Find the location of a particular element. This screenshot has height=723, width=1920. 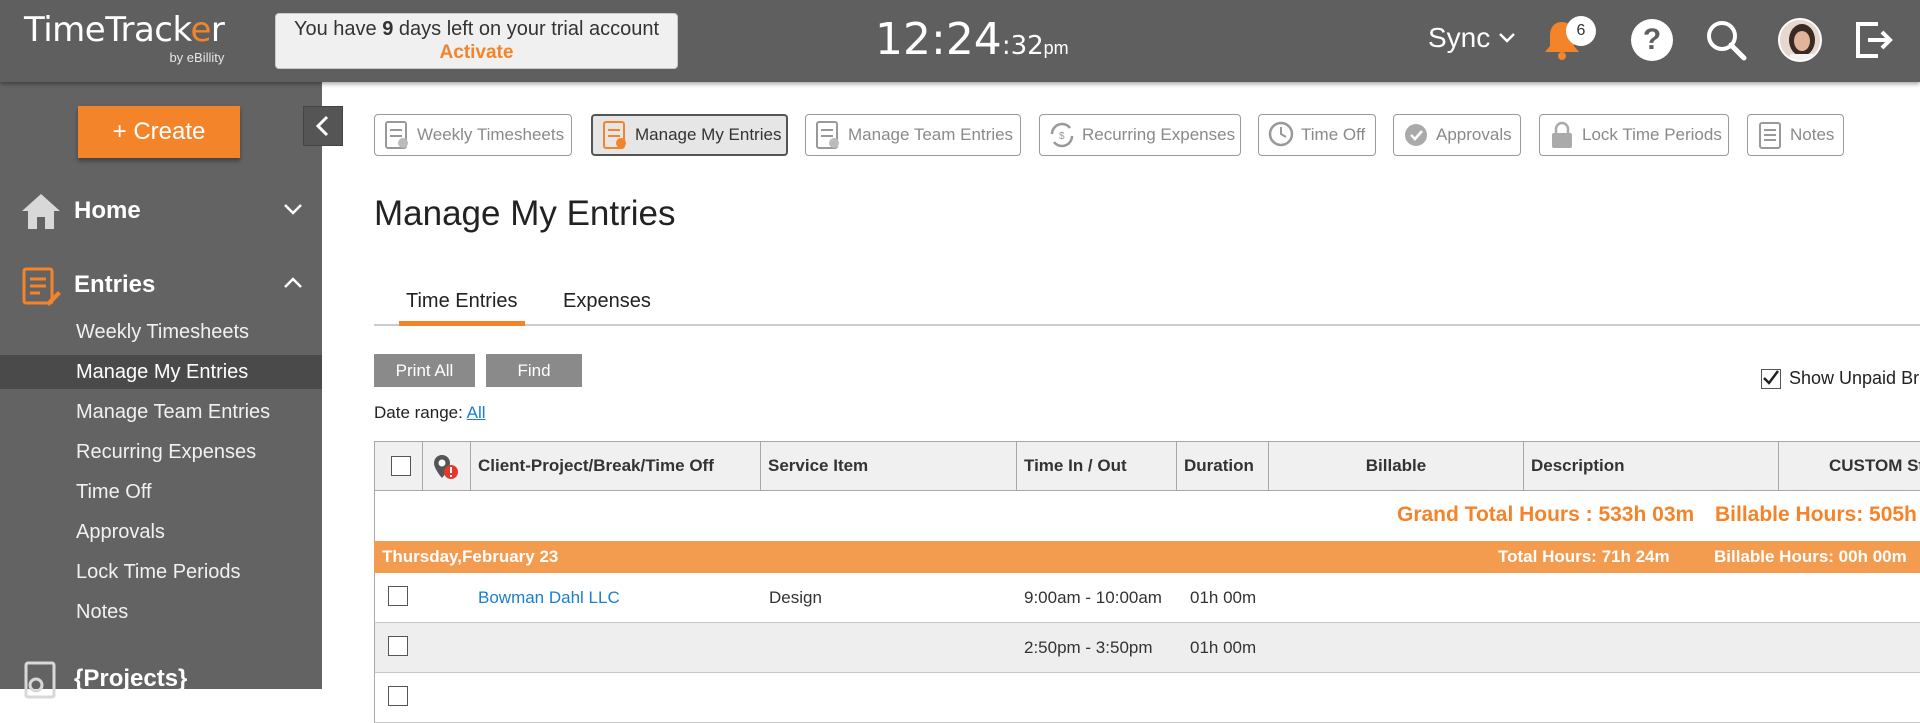

grand-total-hours: Grand Total Hours : 533h 03m is located at coordinates (1546, 514).